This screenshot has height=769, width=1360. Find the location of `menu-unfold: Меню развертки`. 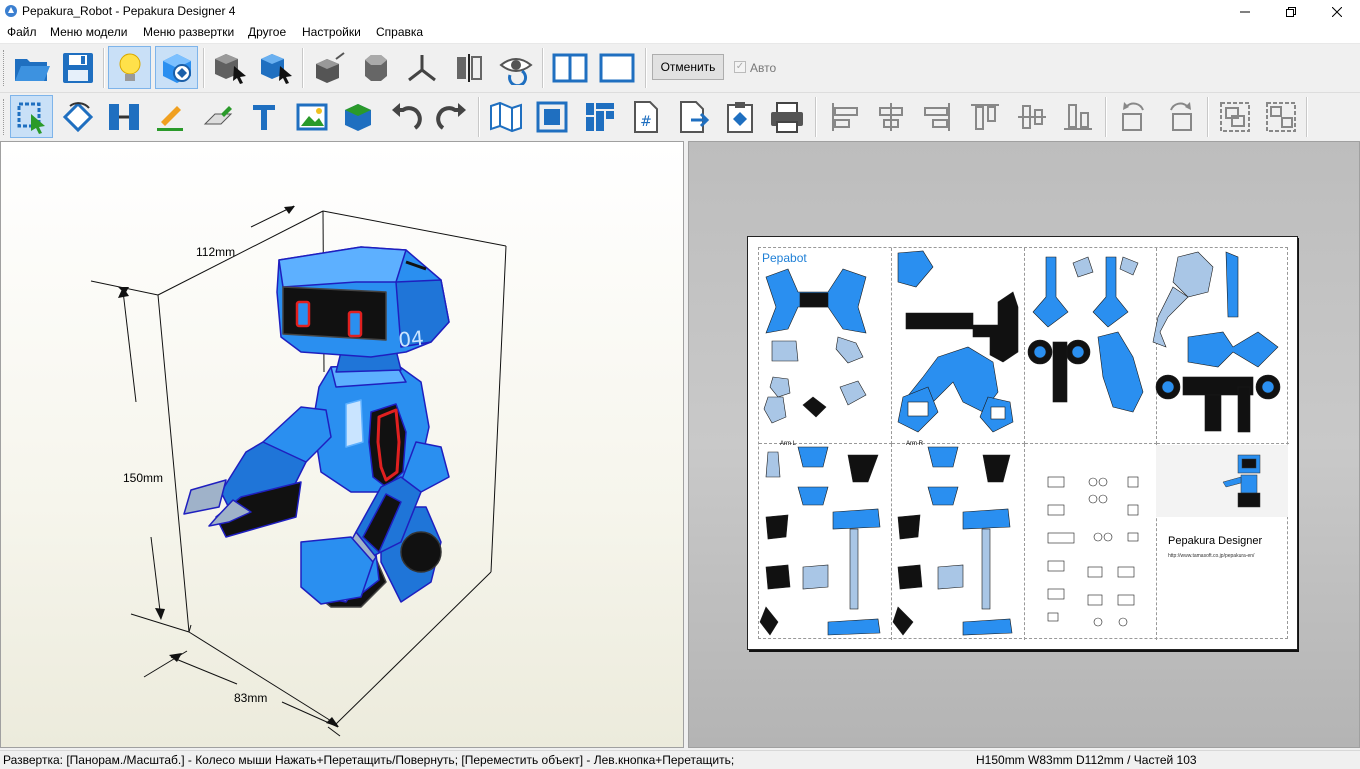

menu-unfold: Меню развертки is located at coordinates (188, 32).